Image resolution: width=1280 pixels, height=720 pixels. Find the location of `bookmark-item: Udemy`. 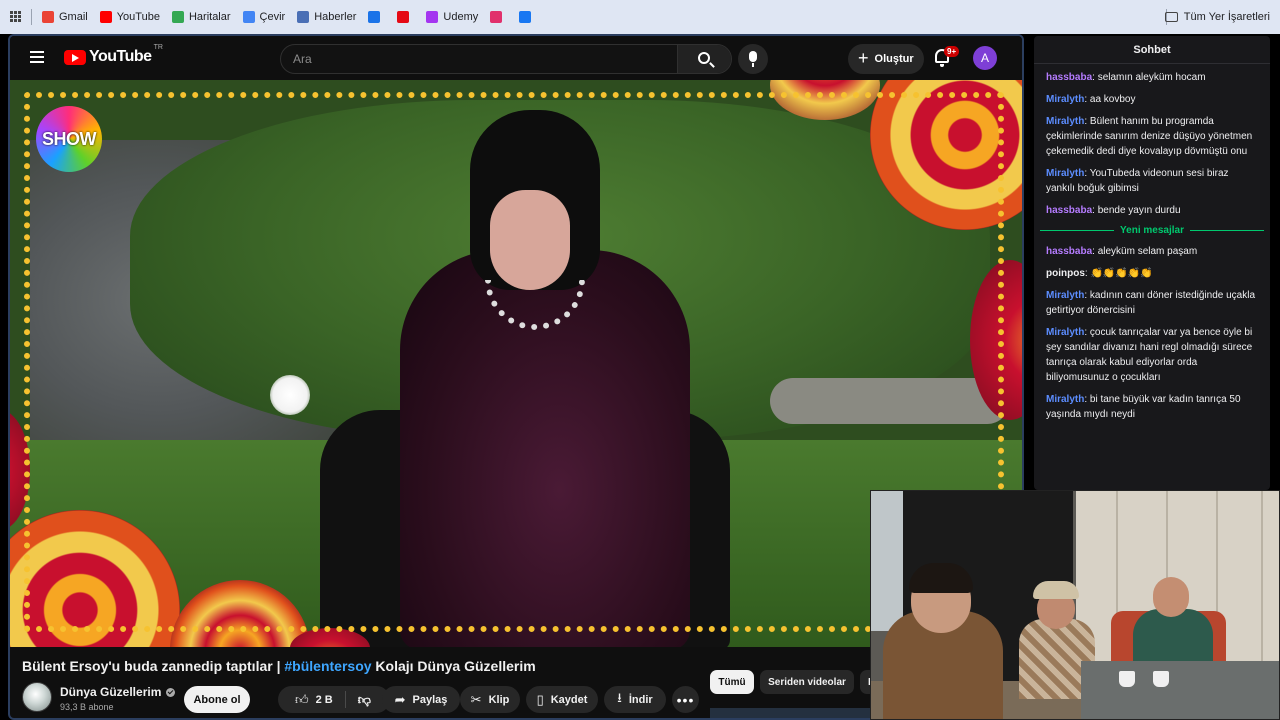

bookmark-item: Udemy is located at coordinates (452, 17).